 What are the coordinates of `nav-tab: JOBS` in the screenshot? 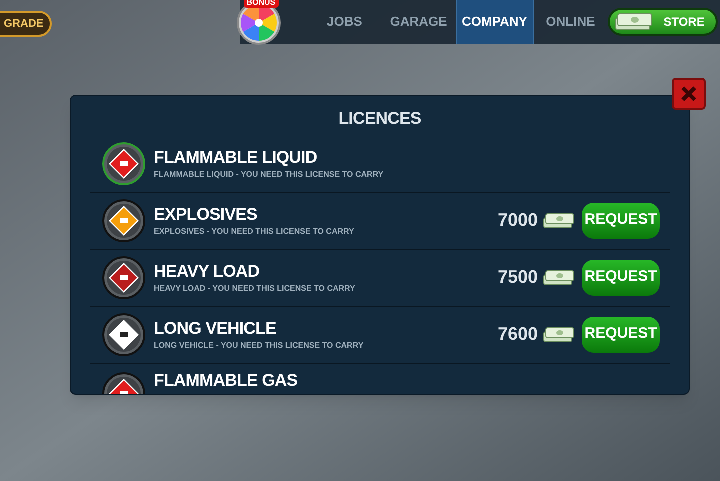 It's located at (345, 22).